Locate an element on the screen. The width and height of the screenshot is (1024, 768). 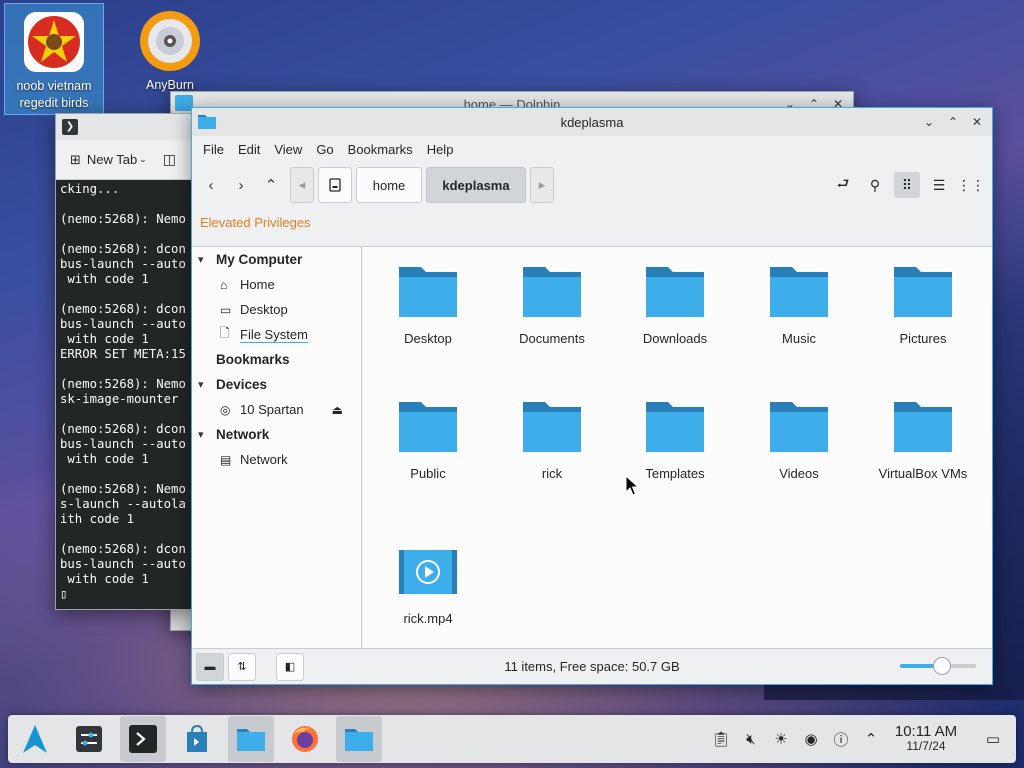
dolphin-titlebar: kdeplasma ⌄ ⌃ ✕ is located at coordinates (592, 122).